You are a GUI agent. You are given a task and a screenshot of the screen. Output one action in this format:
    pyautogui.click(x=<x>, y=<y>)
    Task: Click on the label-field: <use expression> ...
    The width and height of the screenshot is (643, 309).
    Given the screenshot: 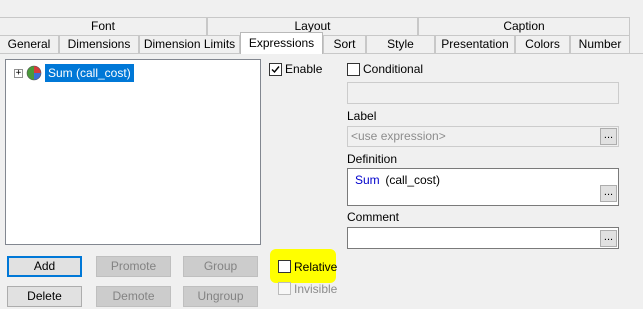 What is the action you would take?
    pyautogui.click(x=483, y=136)
    